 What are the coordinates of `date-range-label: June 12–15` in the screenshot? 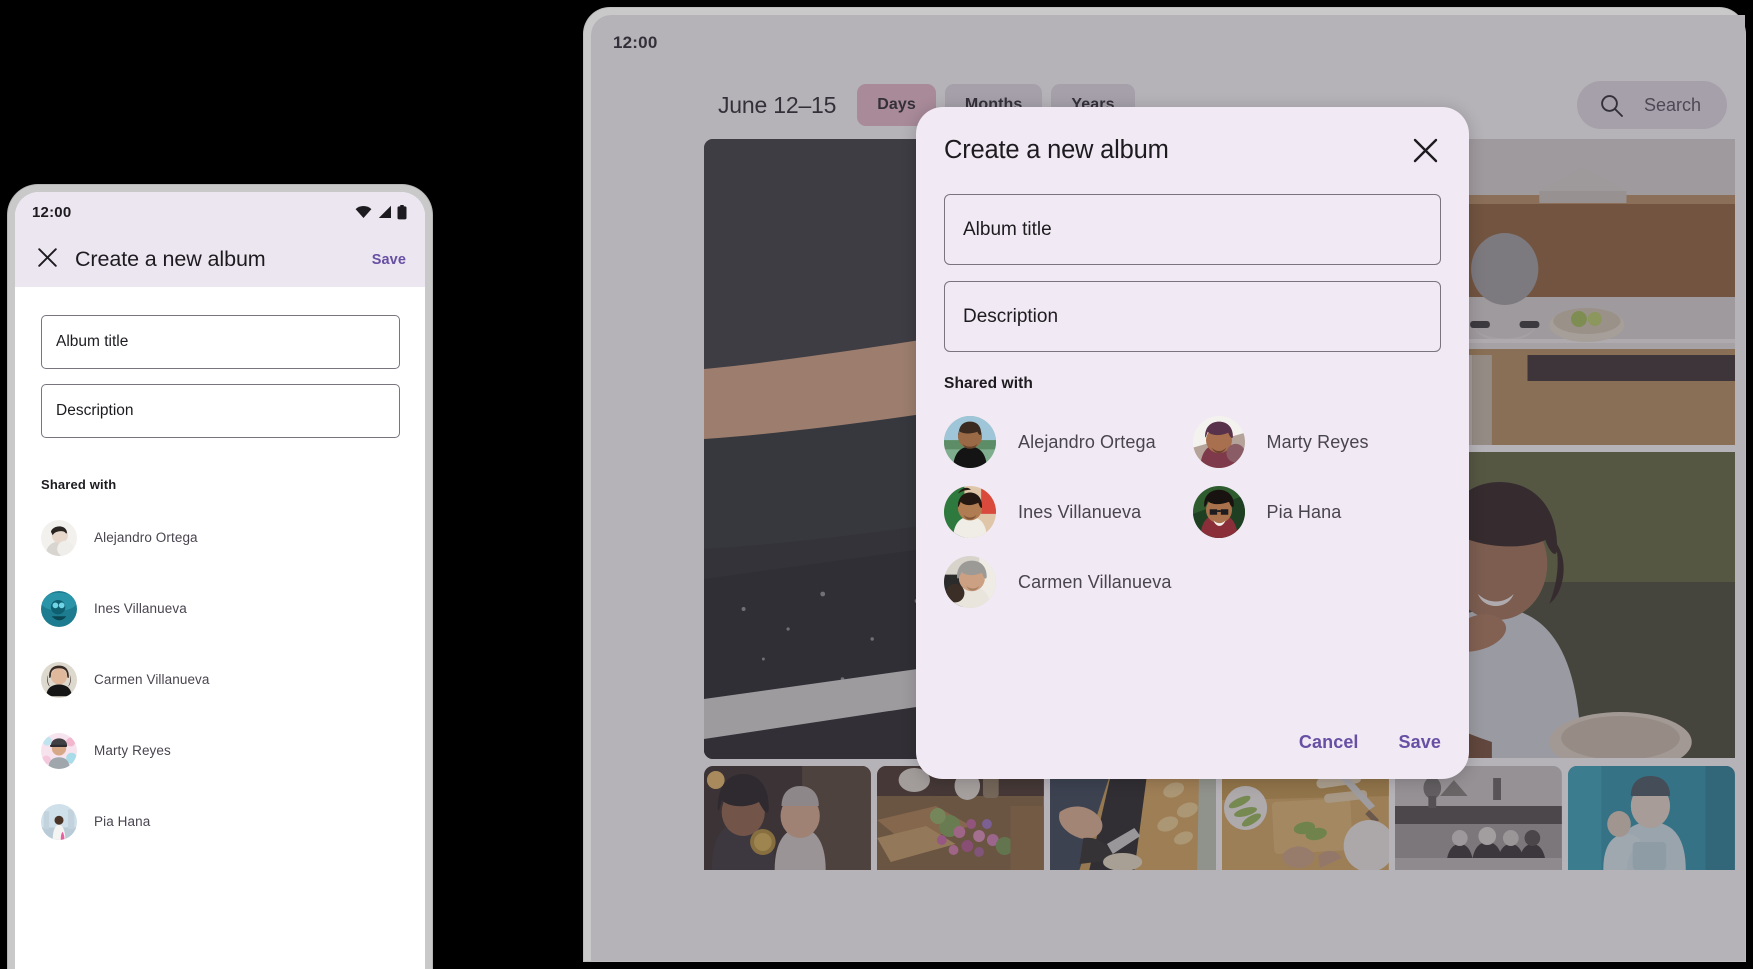 It's located at (777, 104).